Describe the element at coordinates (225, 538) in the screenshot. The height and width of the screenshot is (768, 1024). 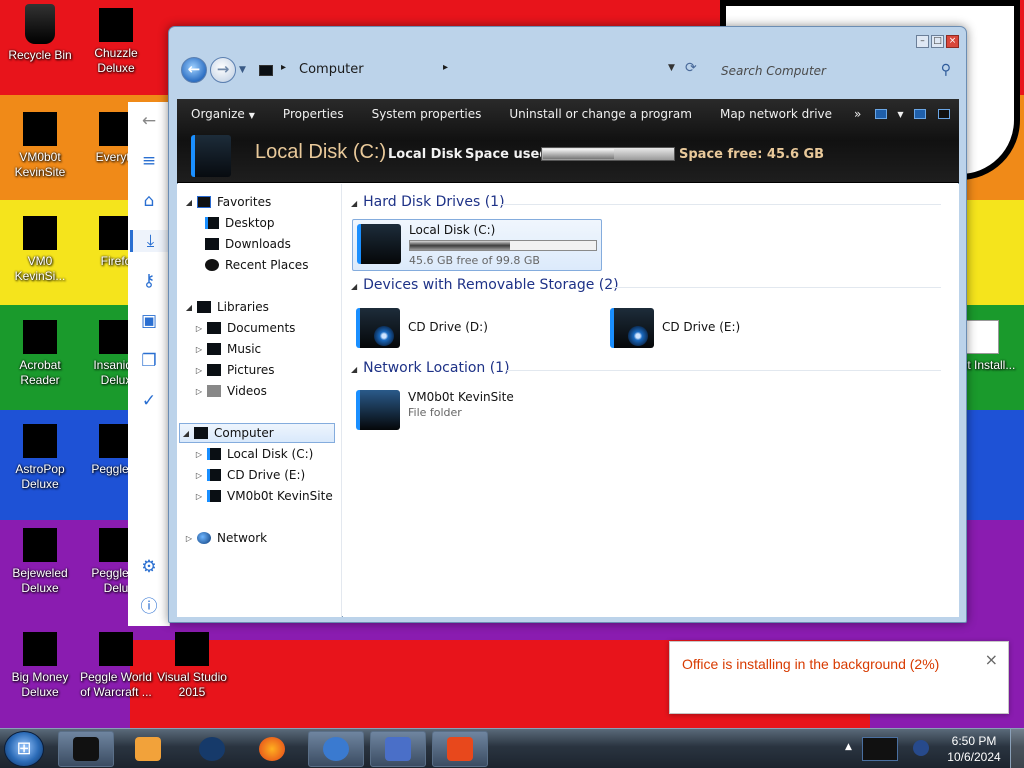
I see `nav-network: ▷ Network` at that location.